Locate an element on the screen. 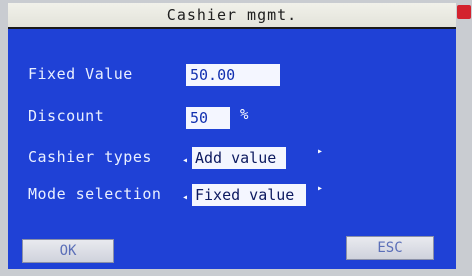 The width and height of the screenshot is (472, 276). percent-unit: % is located at coordinates (244, 115).